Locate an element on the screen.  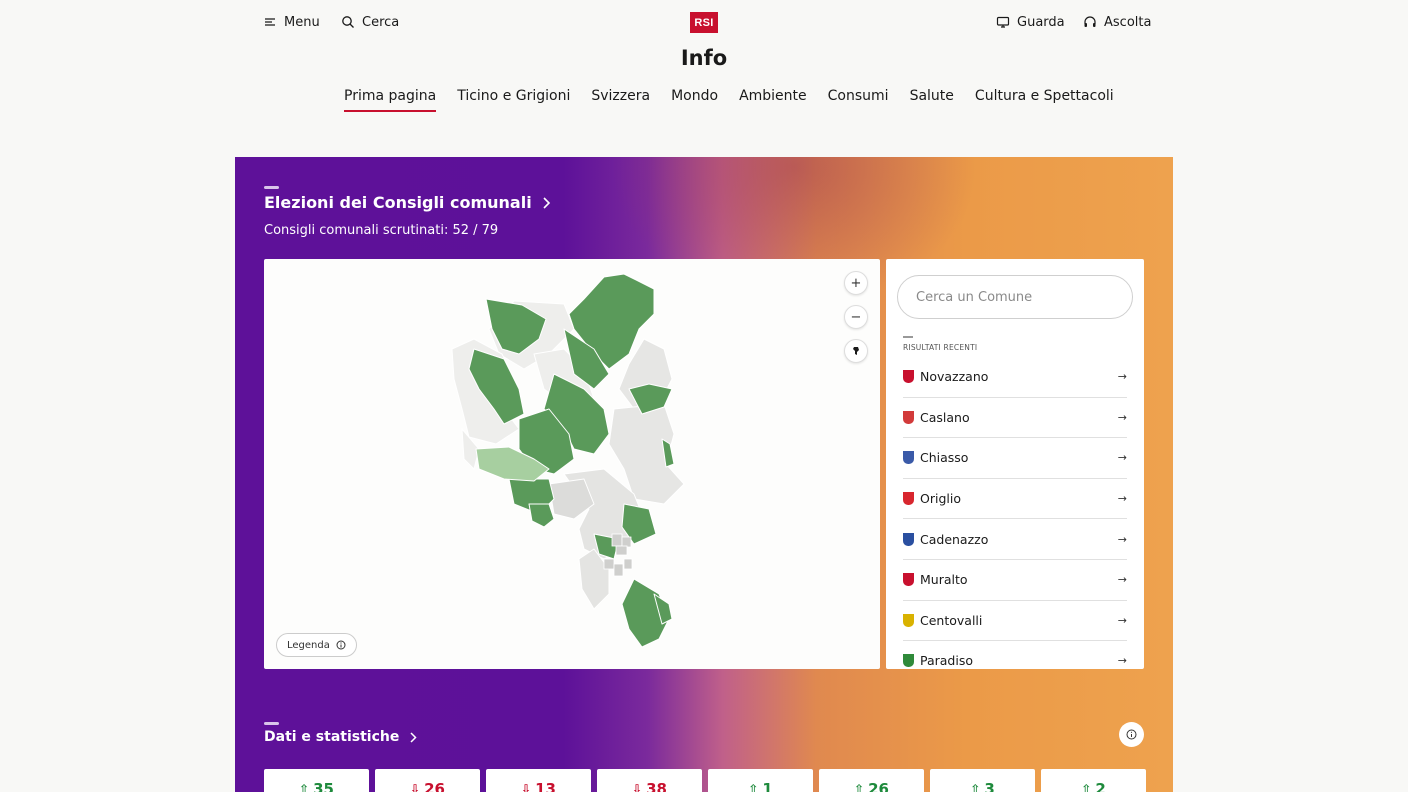
stat-card: ⇩ 13 is located at coordinates (538, 780).